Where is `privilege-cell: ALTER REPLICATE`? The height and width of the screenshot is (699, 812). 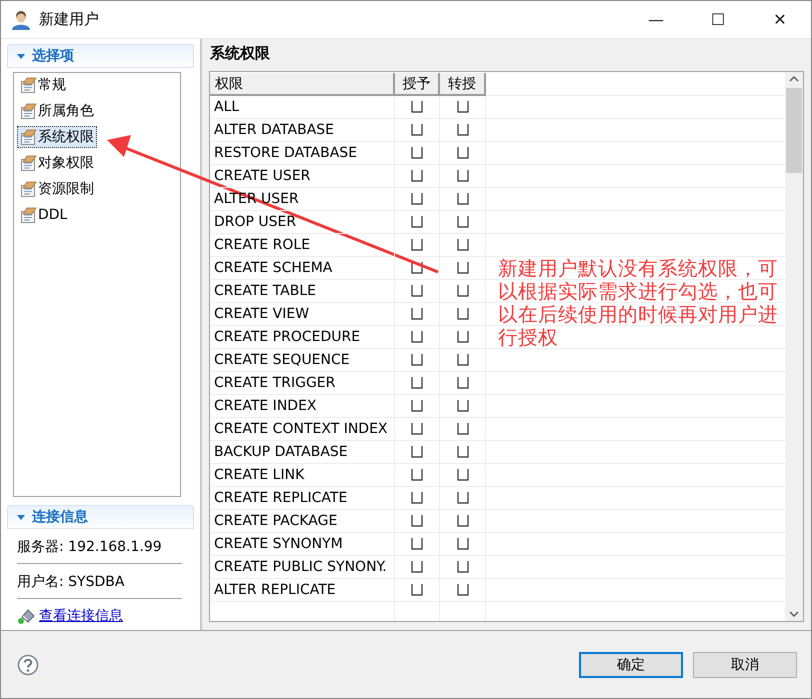 privilege-cell: ALTER REPLICATE is located at coordinates (302, 590).